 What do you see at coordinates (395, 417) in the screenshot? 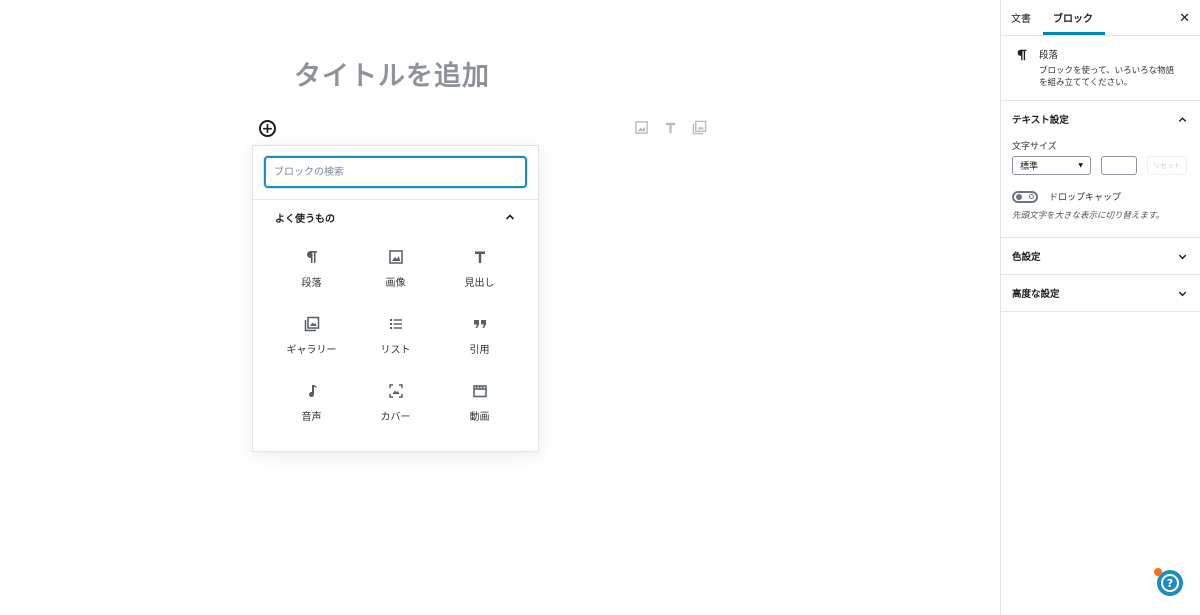
I see `block-label: カバー` at bounding box center [395, 417].